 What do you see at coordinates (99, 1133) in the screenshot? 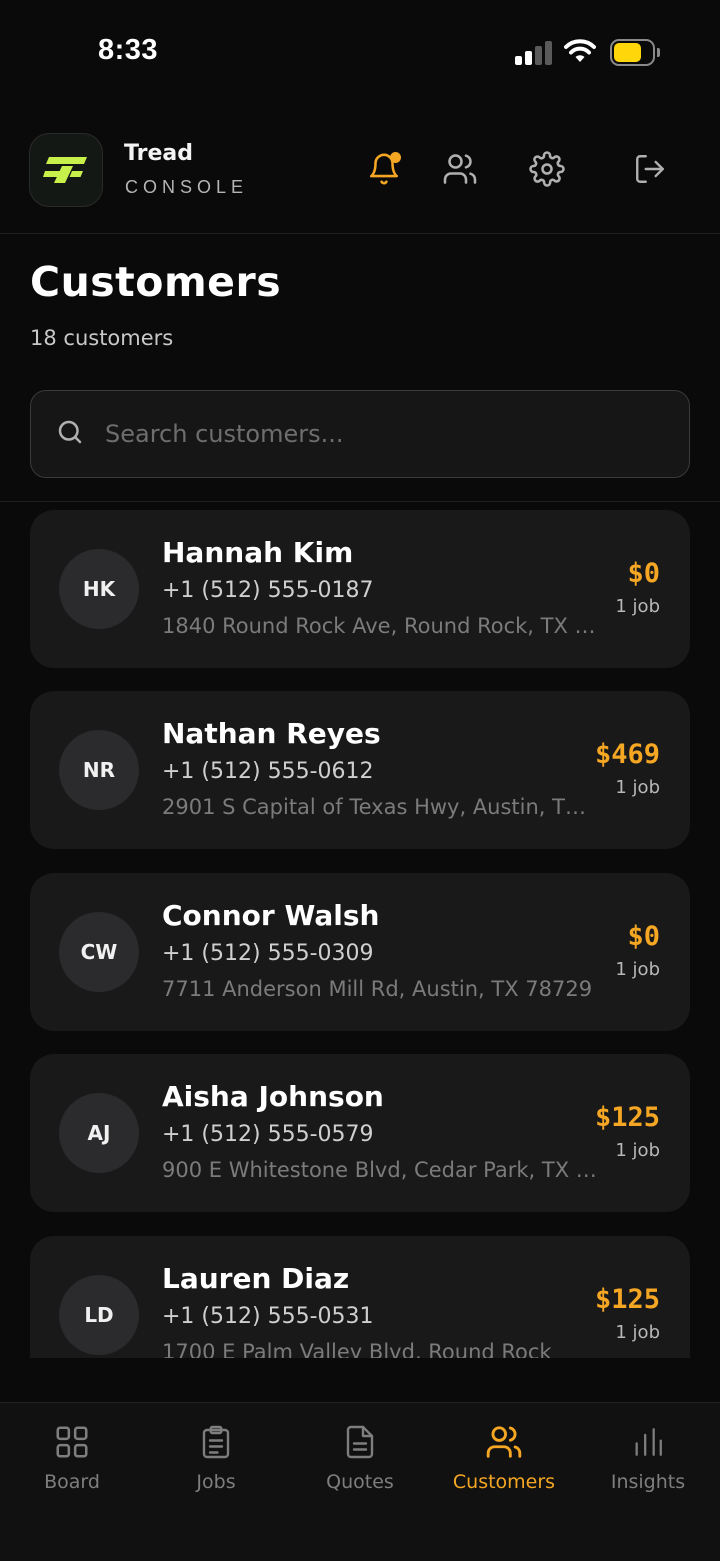
I see `avatar: AJ` at bounding box center [99, 1133].